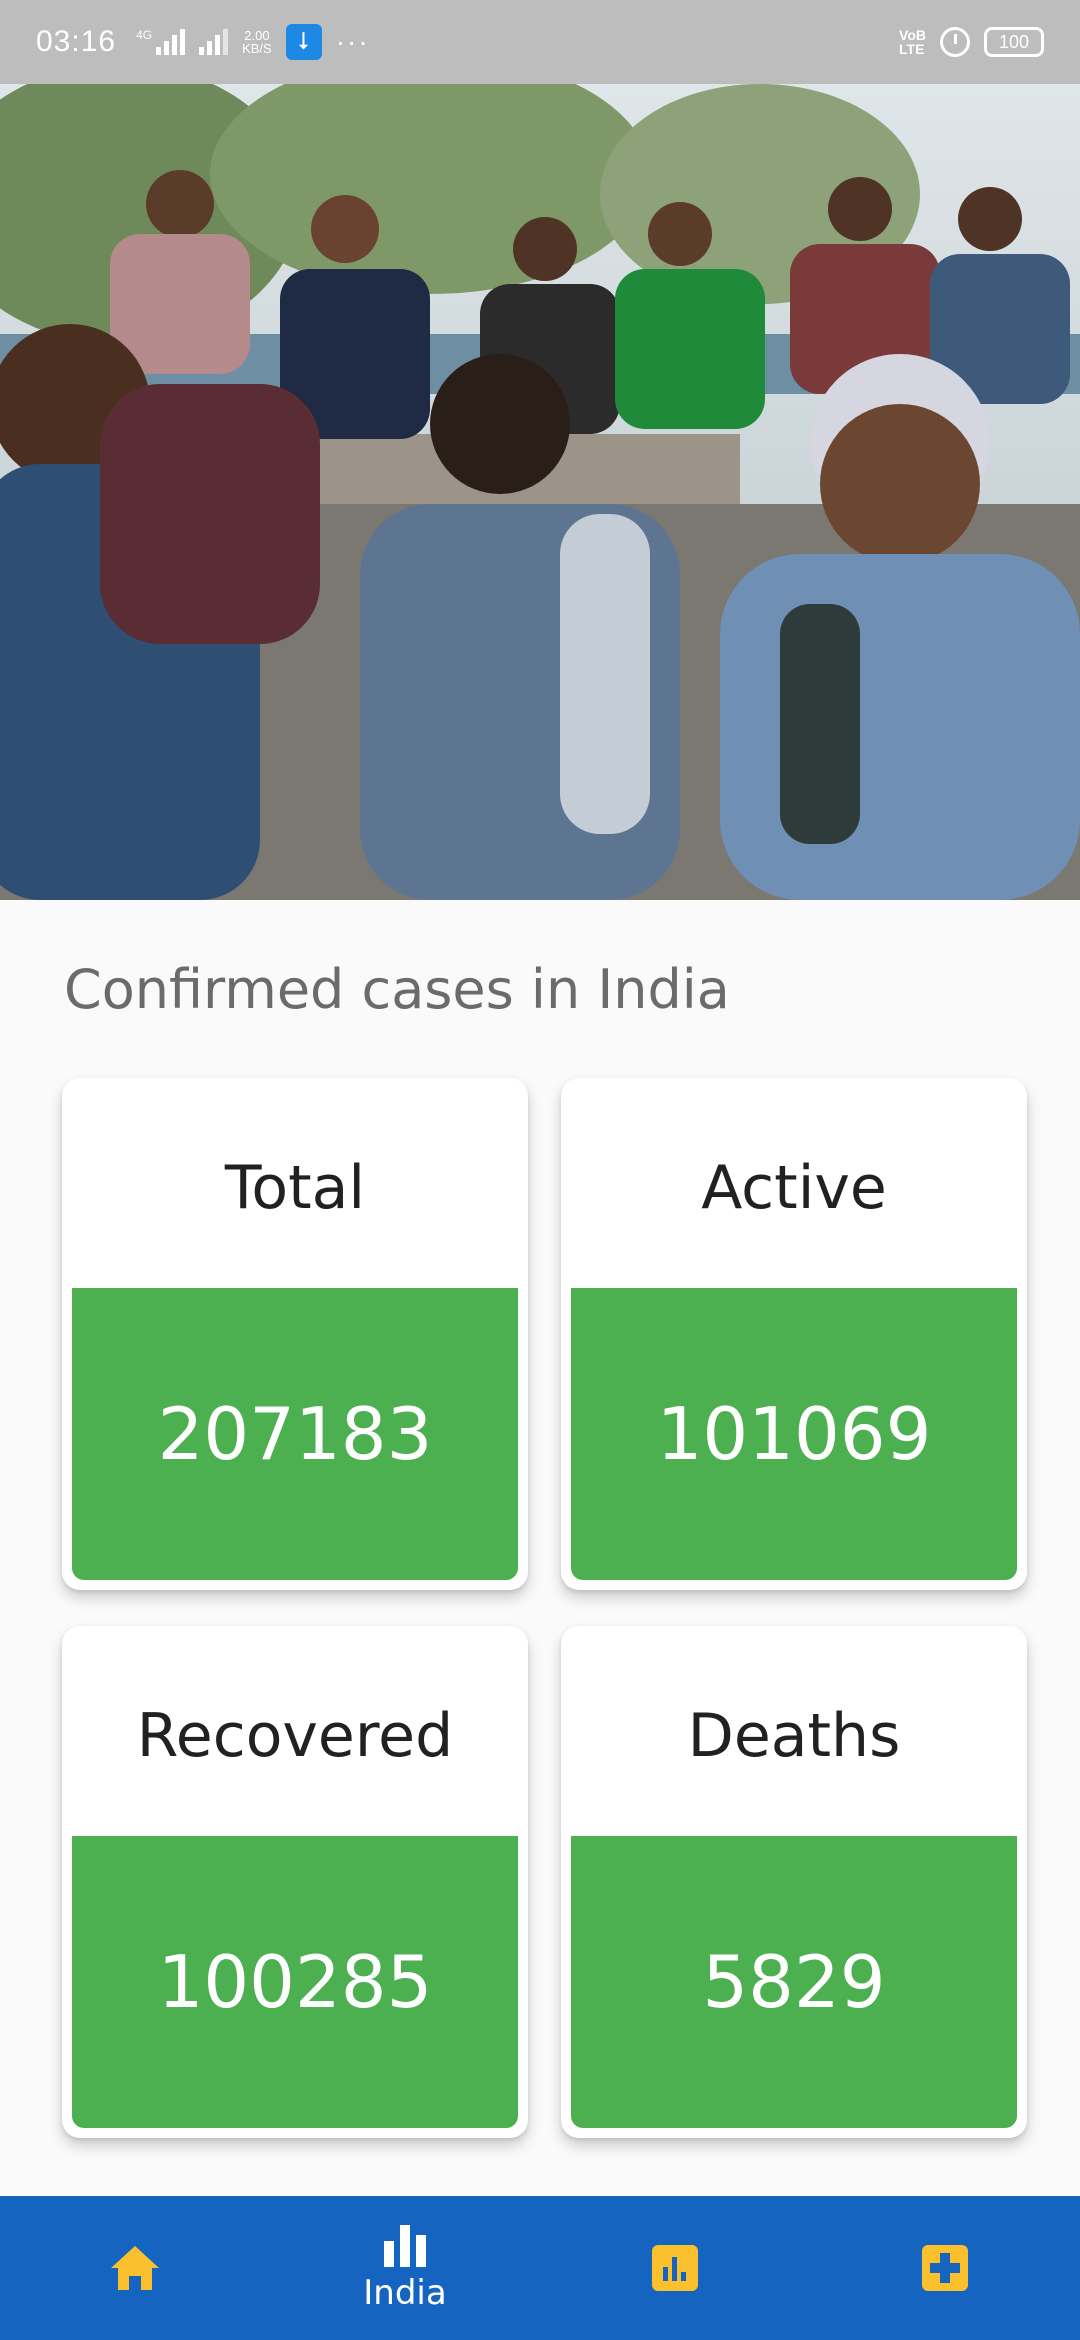  Describe the element at coordinates (295, 1736) in the screenshot. I see `stat-card-label: Recovered` at that location.